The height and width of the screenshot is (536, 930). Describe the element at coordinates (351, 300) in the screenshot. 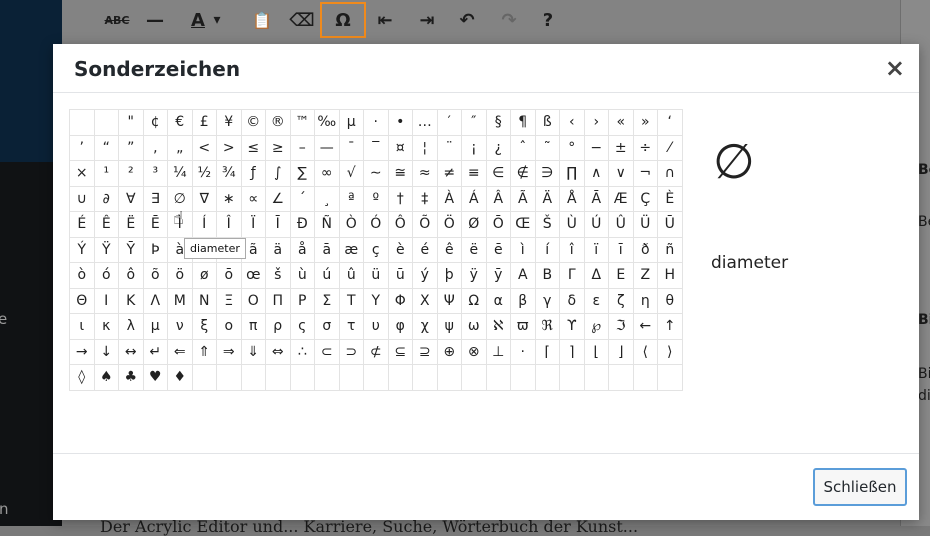

I see `character-cell: Τ` at that location.